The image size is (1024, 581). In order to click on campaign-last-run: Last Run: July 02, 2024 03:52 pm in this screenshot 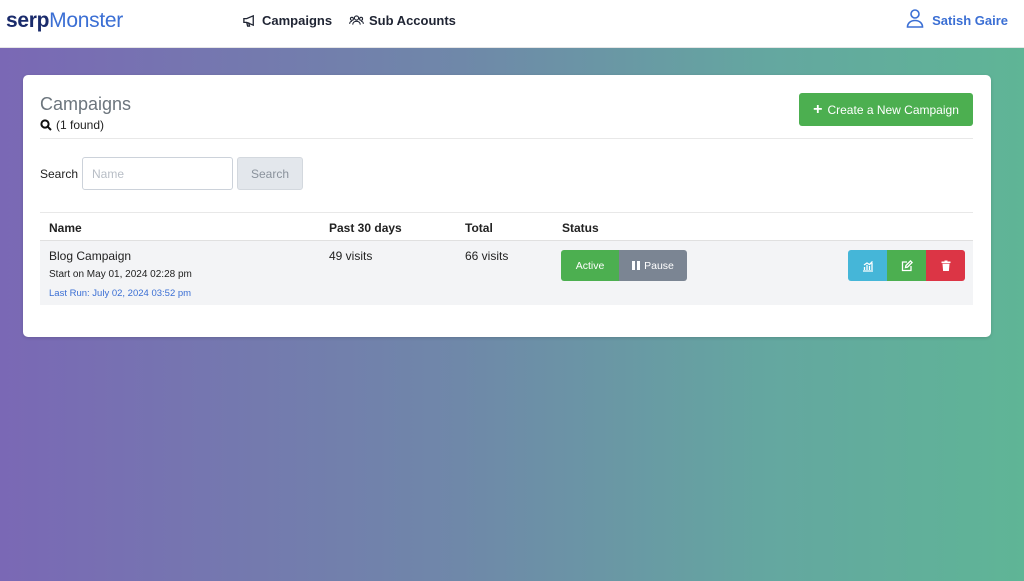, I will do `click(120, 293)`.